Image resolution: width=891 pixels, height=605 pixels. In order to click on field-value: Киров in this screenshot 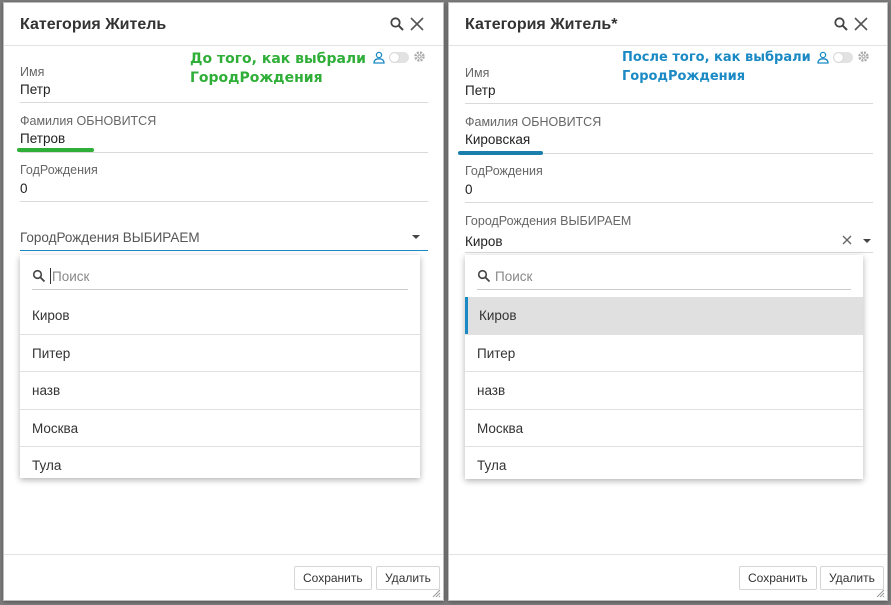, I will do `click(484, 241)`.